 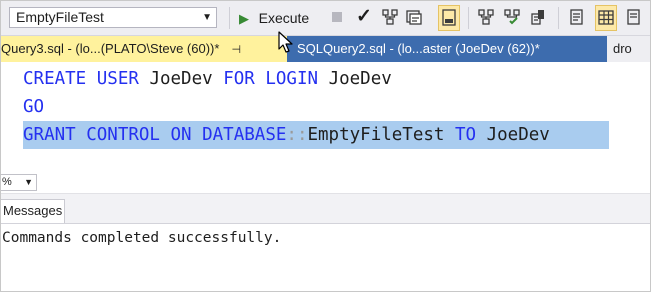 I want to click on tab-query3: Query3.sql - (lo...(PLATO\Steve (60))* ⊣, so click(x=144, y=49).